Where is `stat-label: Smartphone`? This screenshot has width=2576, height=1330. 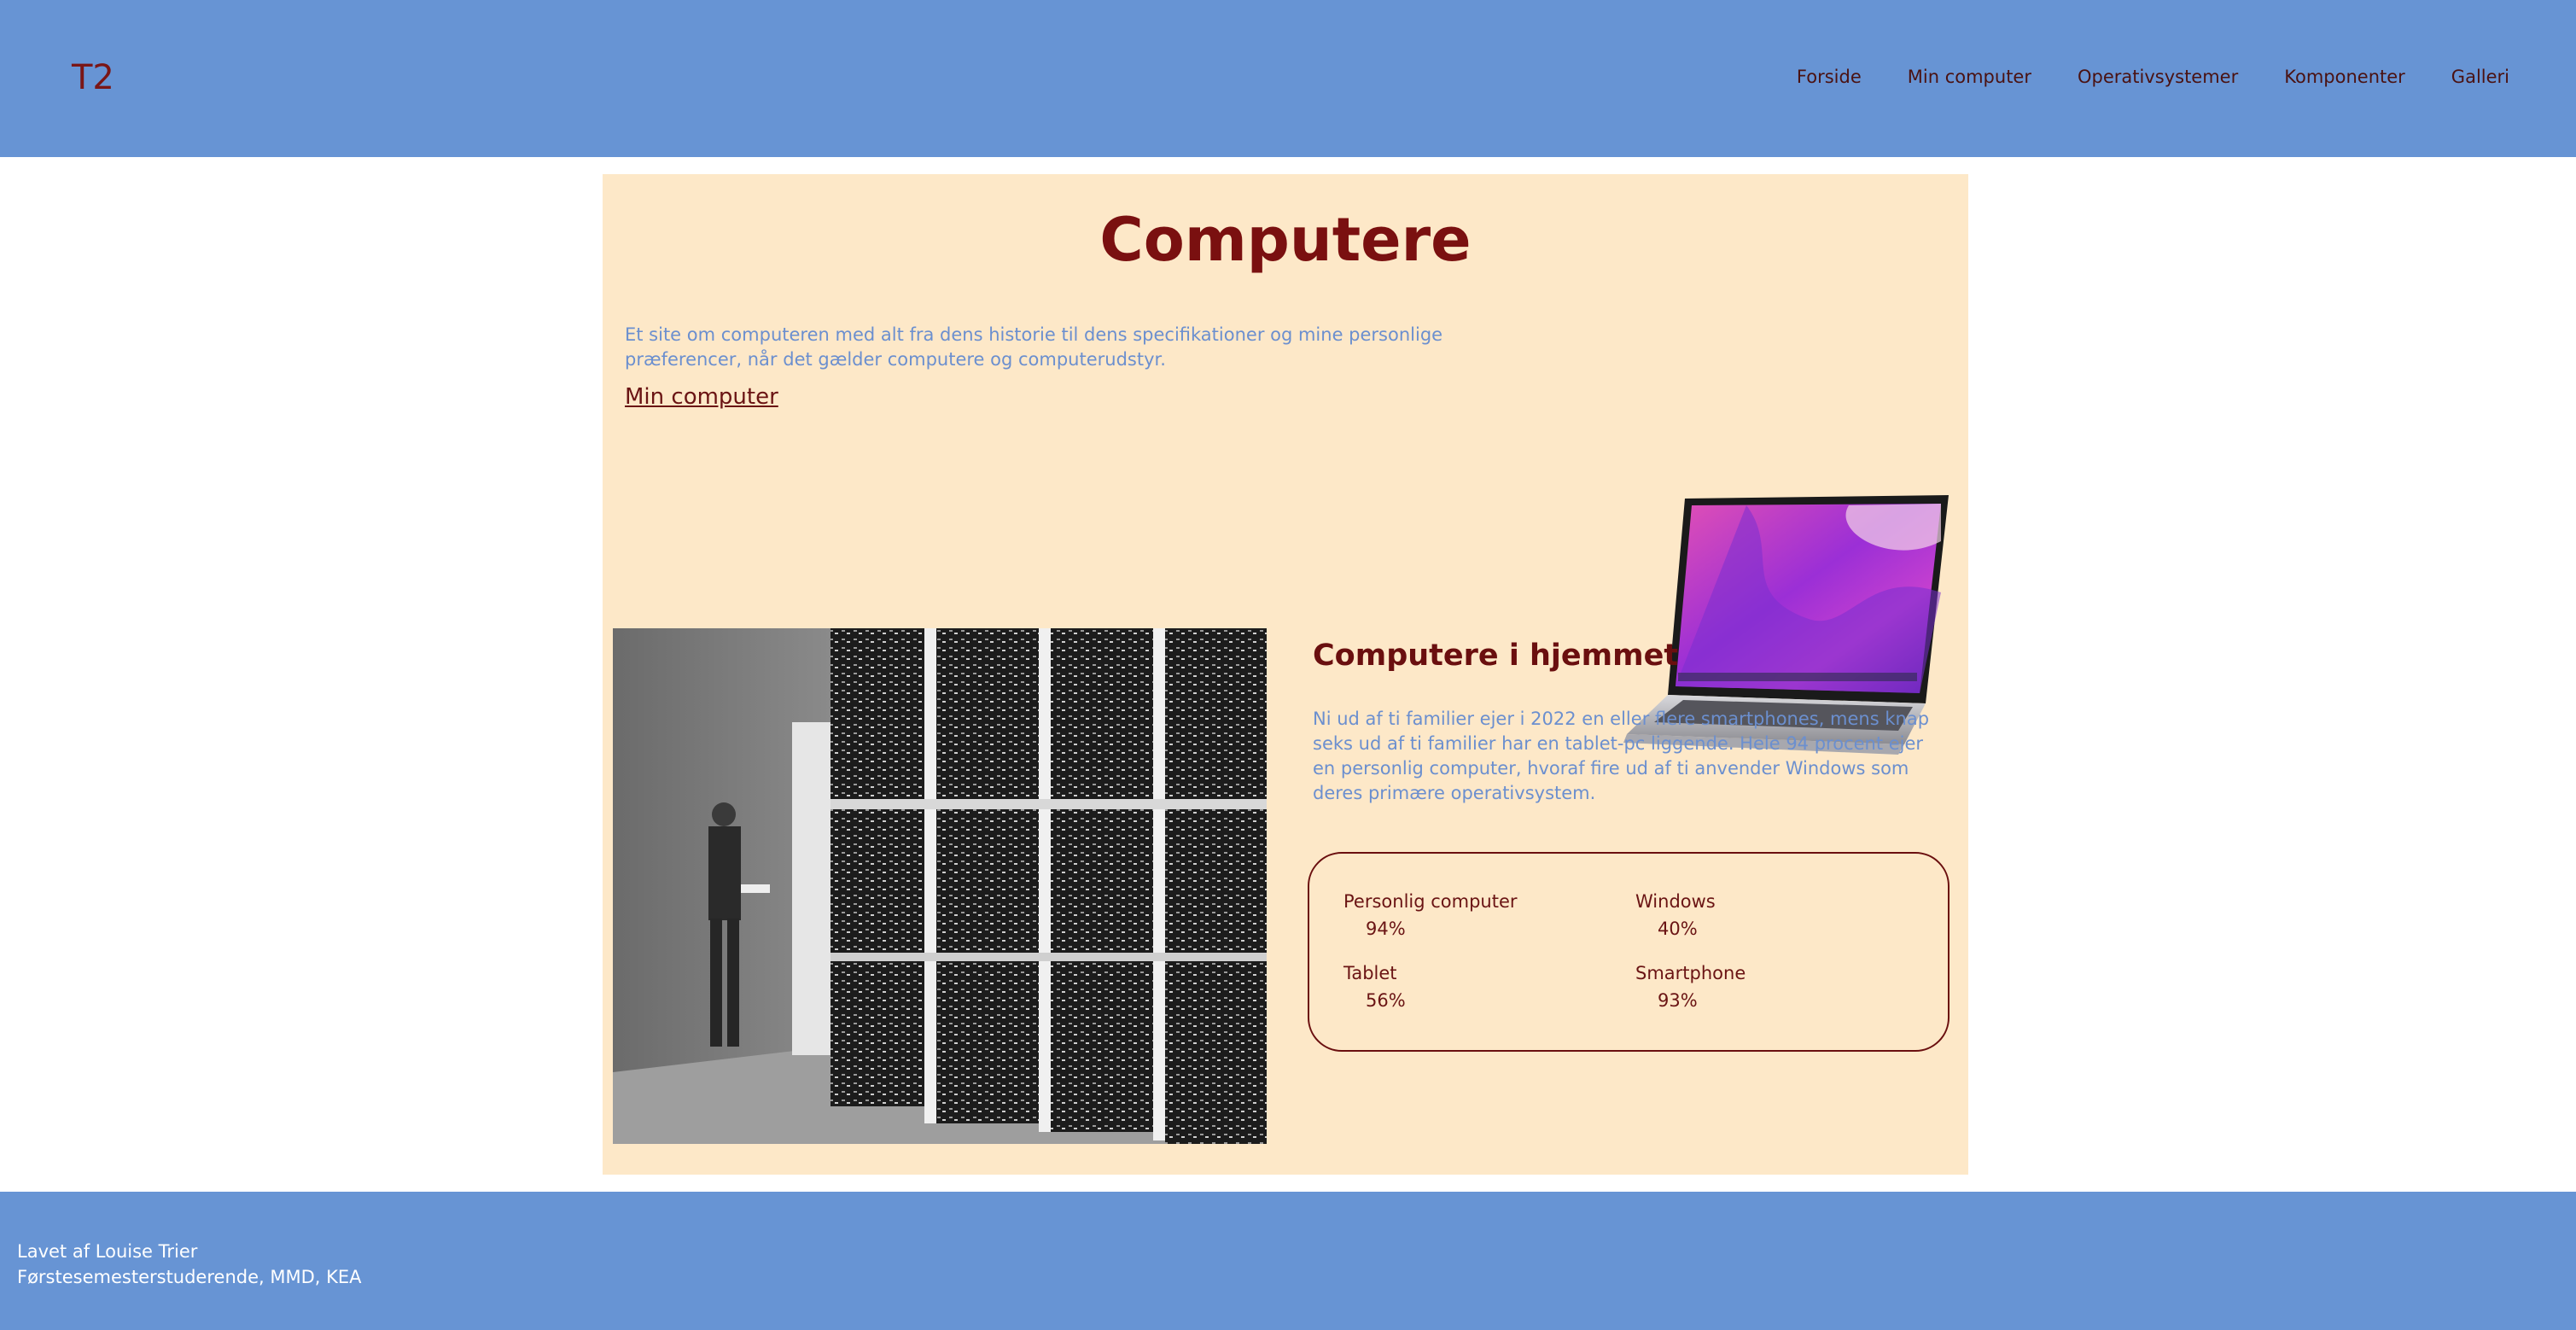
stat-label: Smartphone is located at coordinates (1690, 973).